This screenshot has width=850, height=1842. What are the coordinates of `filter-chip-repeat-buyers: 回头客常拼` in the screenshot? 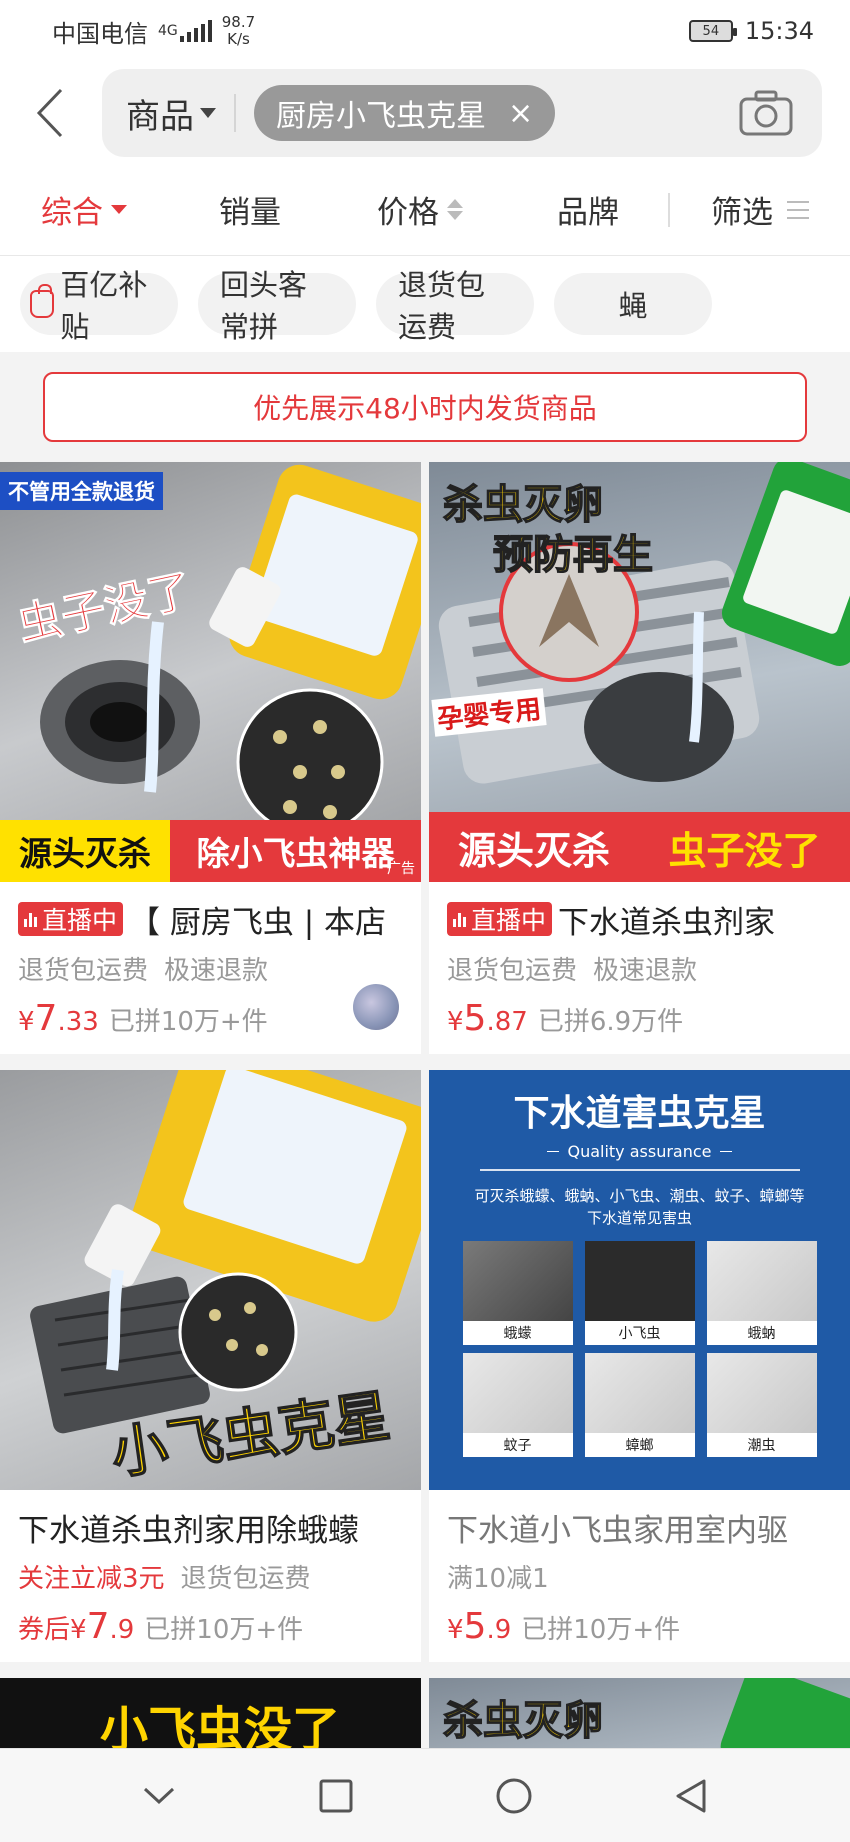 It's located at (277, 306).